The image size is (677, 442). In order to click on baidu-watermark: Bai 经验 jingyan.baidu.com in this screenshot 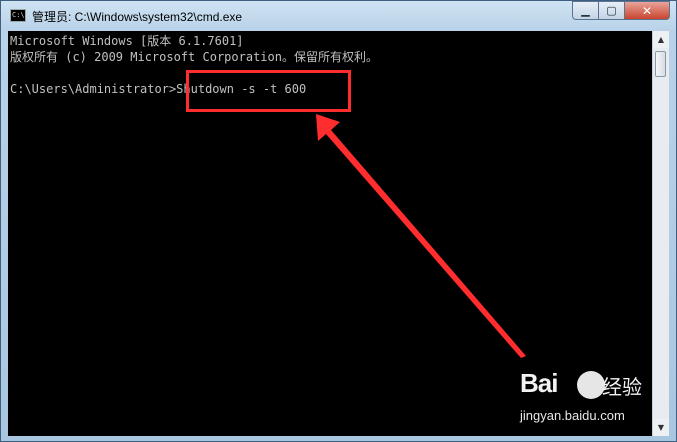, I will do `click(581, 401)`.